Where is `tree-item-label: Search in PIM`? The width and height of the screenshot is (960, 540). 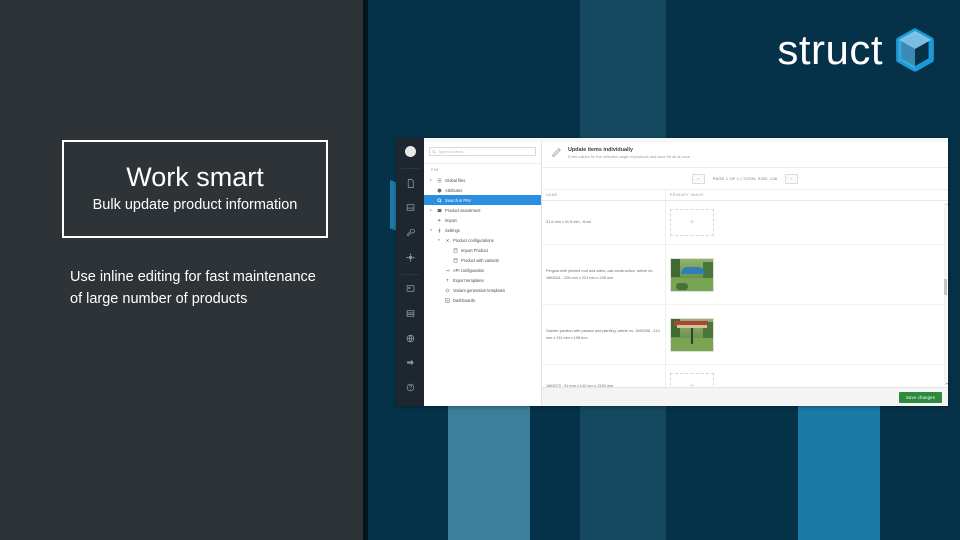
tree-item-label: Search in PIM is located at coordinates (458, 200).